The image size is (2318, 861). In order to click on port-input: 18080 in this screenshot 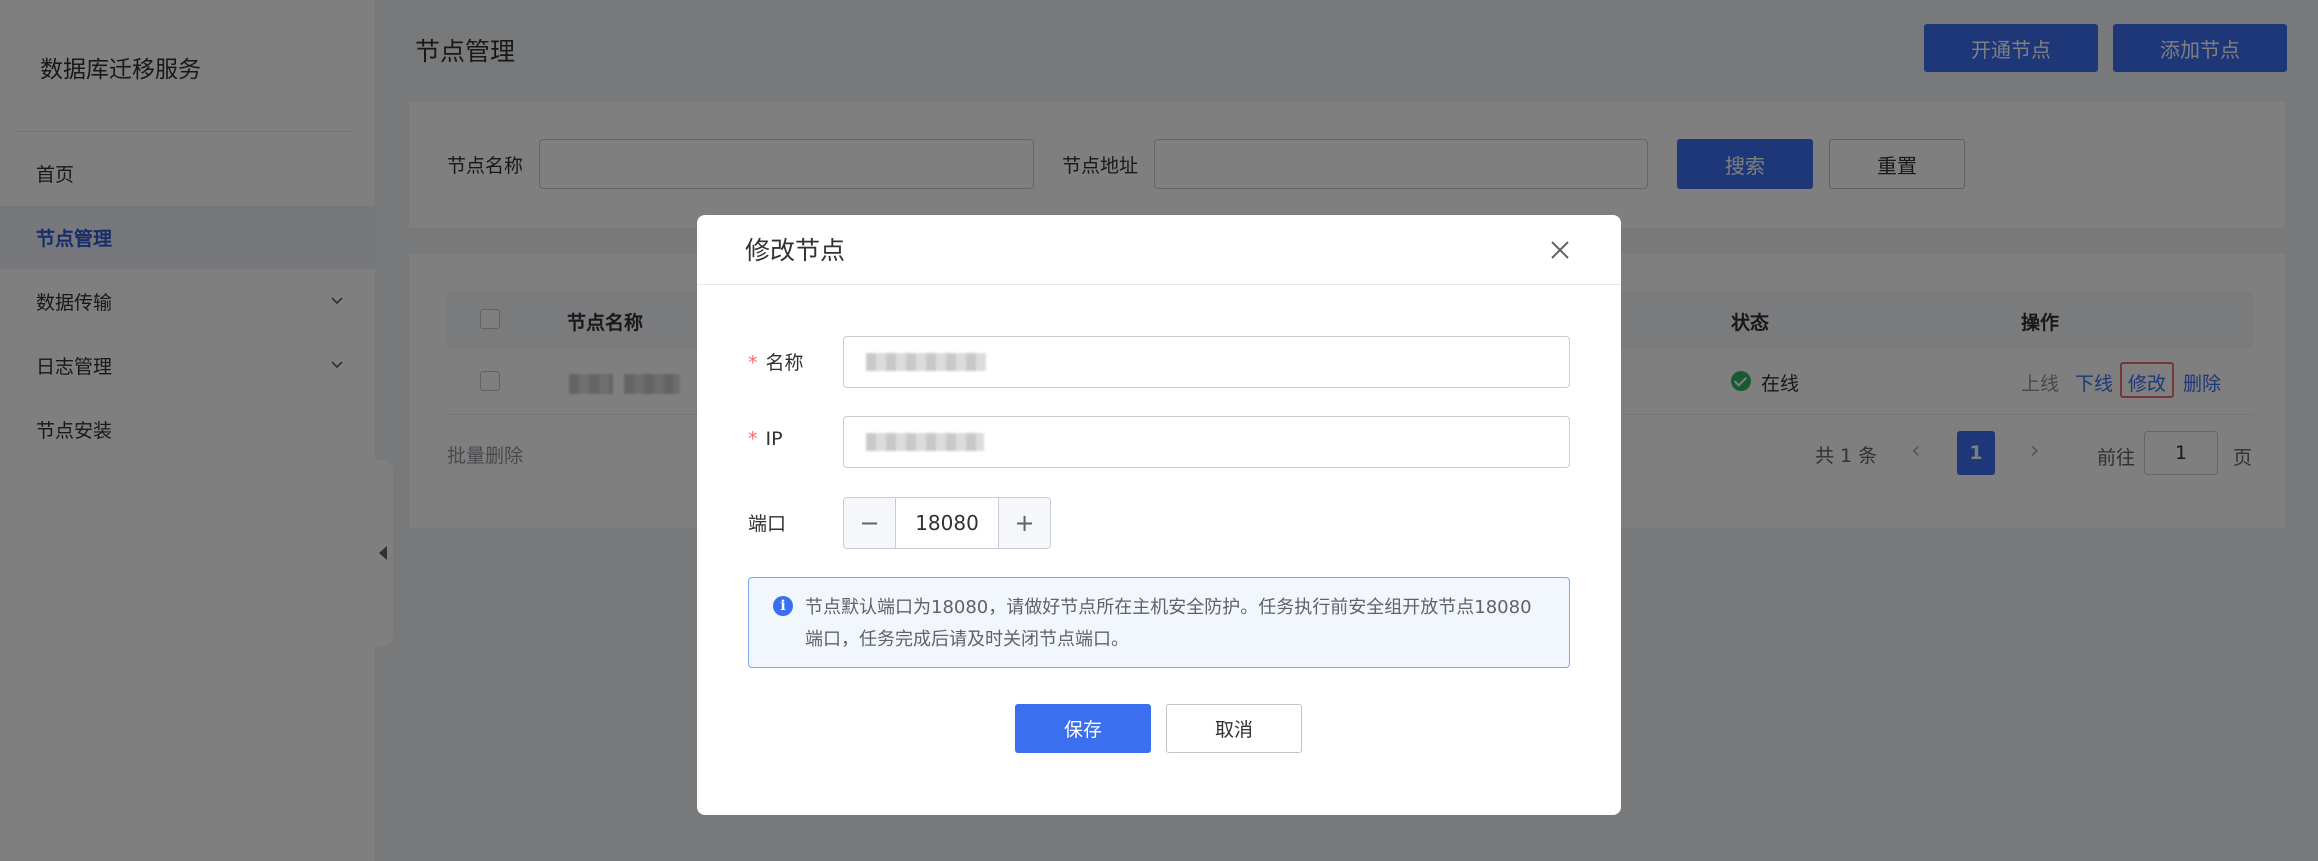, I will do `click(947, 523)`.